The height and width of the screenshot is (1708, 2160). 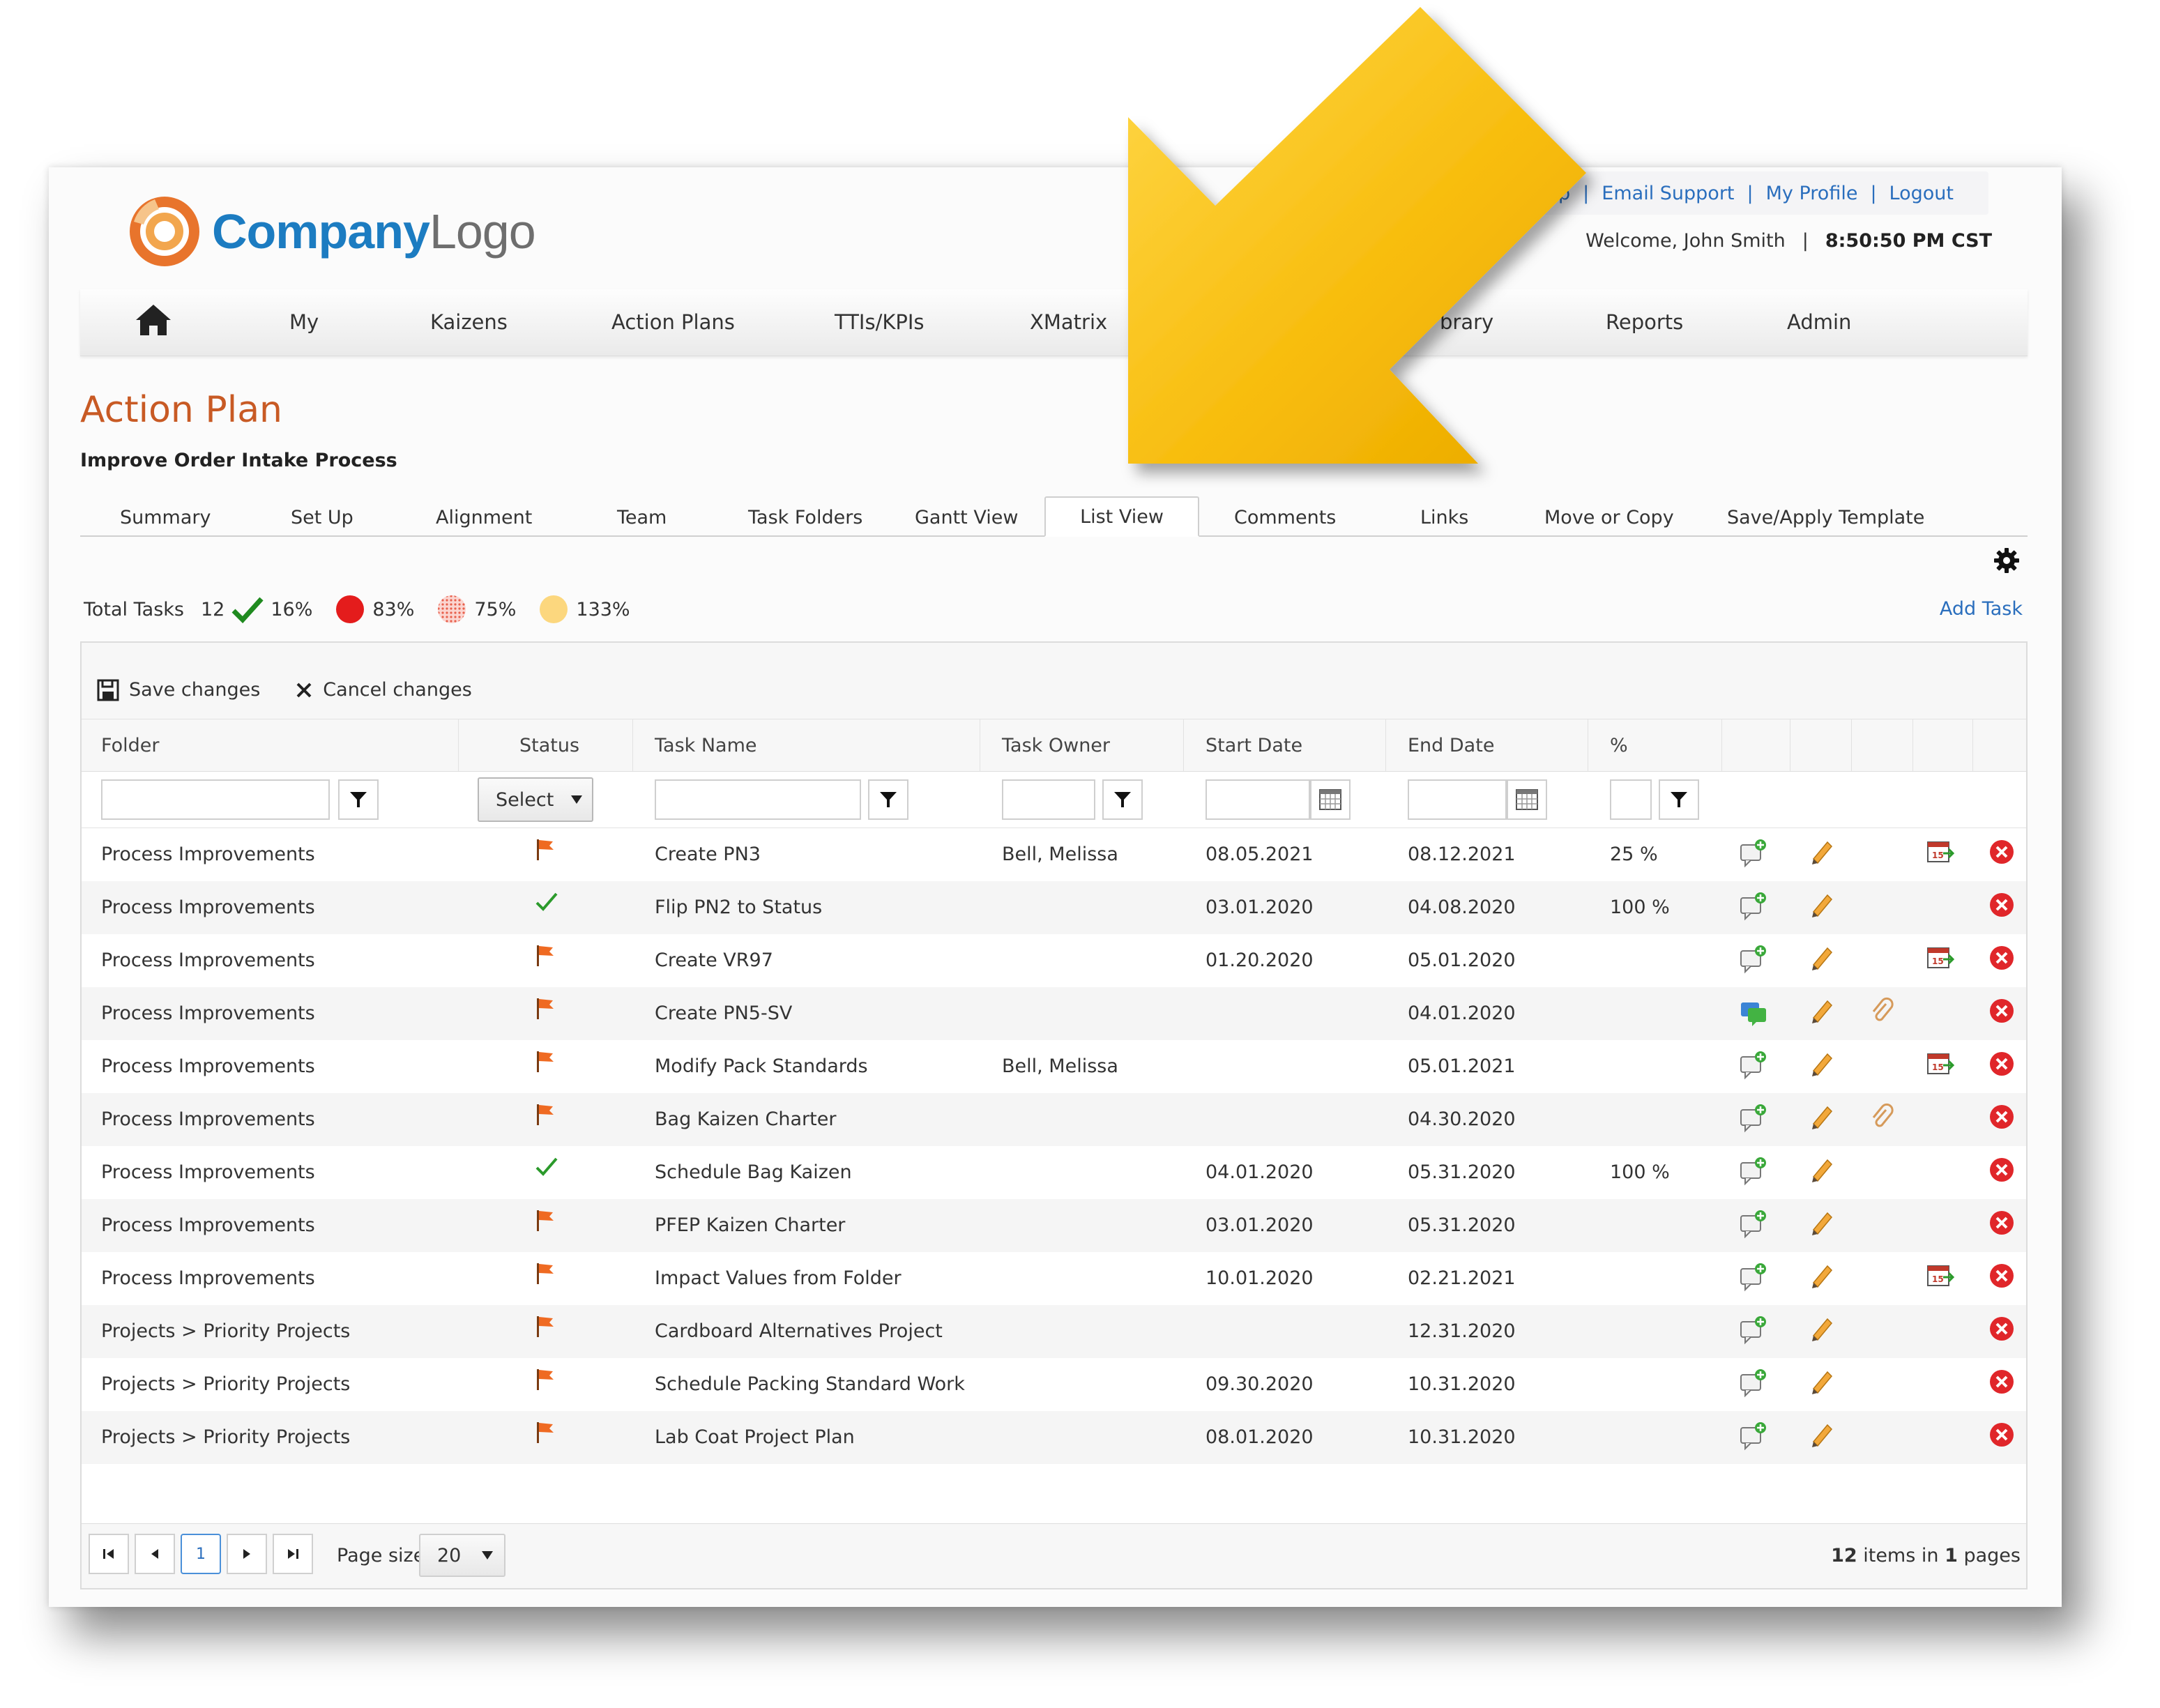 I want to click on comments-icon, so click(x=1753, y=1014).